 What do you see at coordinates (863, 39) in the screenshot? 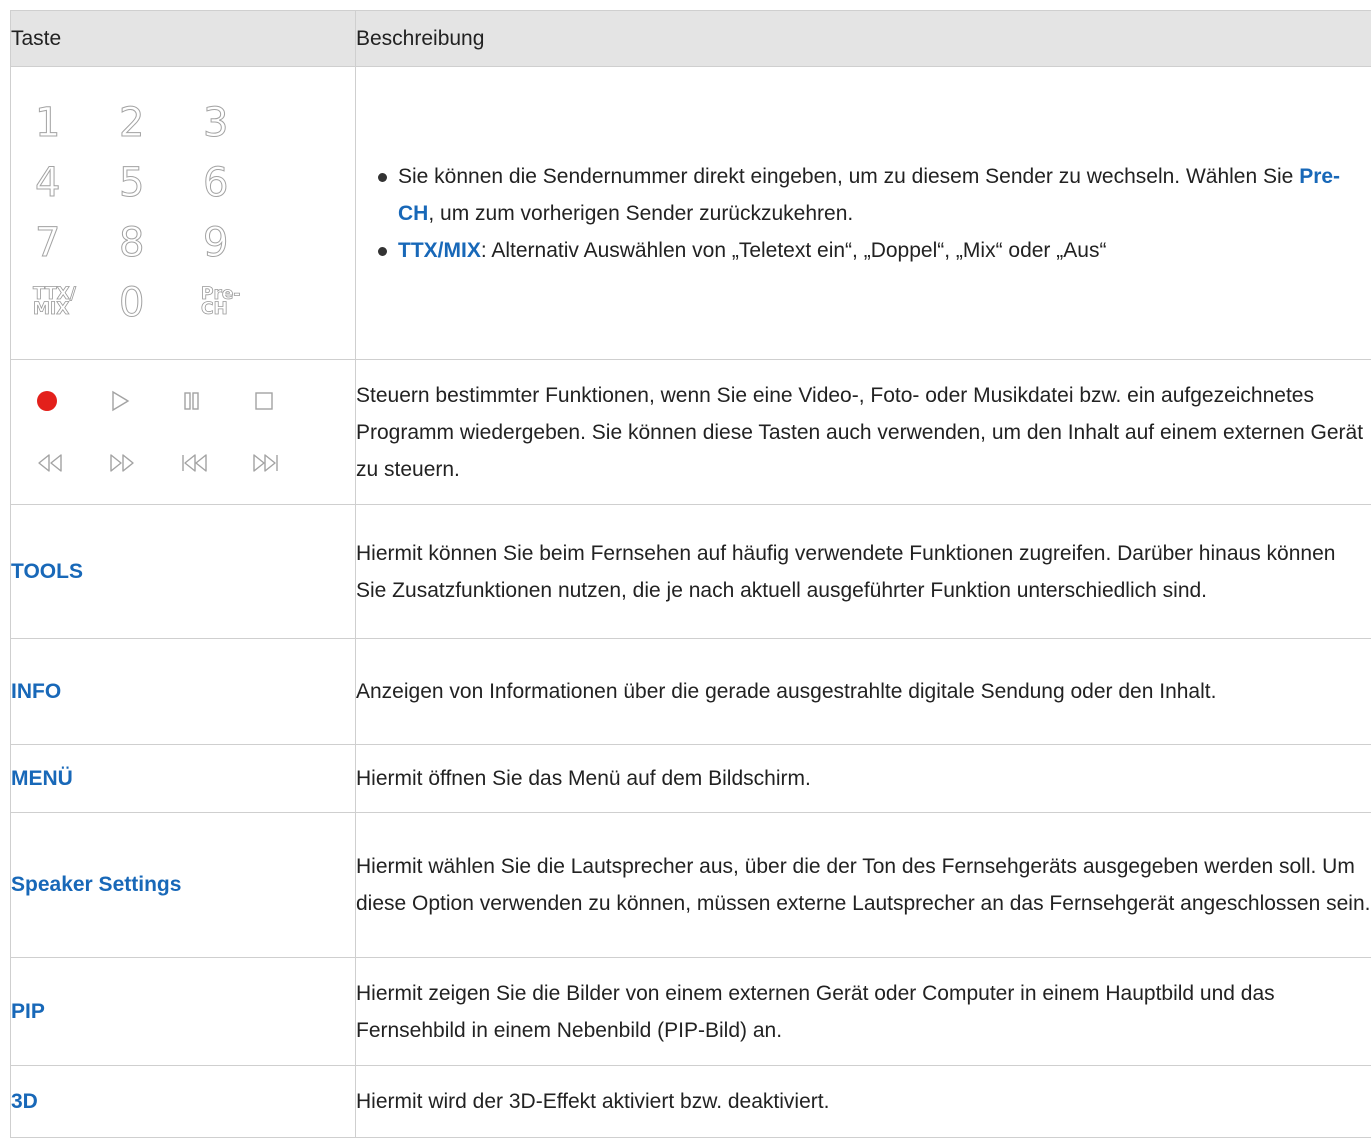
I see `header-beschreibung: Beschreibung` at bounding box center [863, 39].